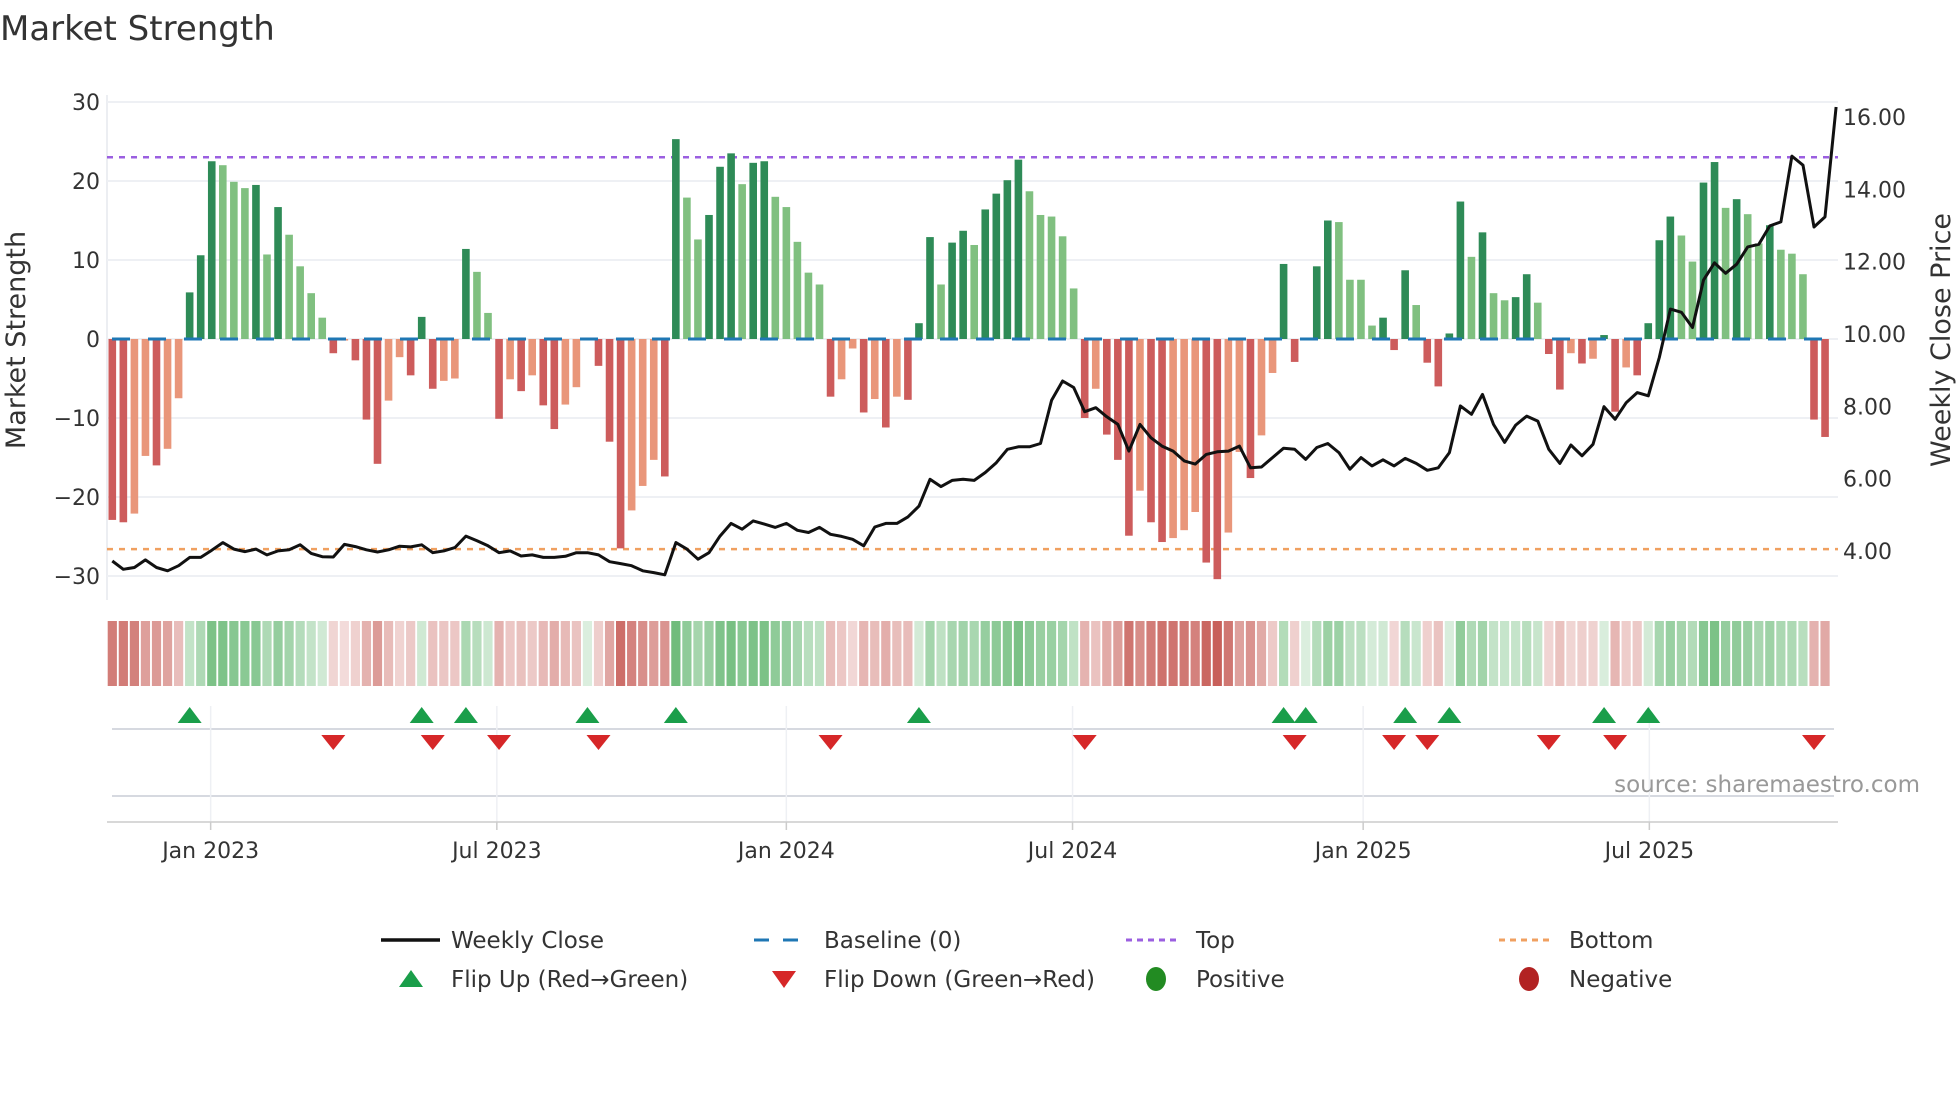  Describe the element at coordinates (1767, 785) in the screenshot. I see `source-label: source: sharemaestro.com` at that location.